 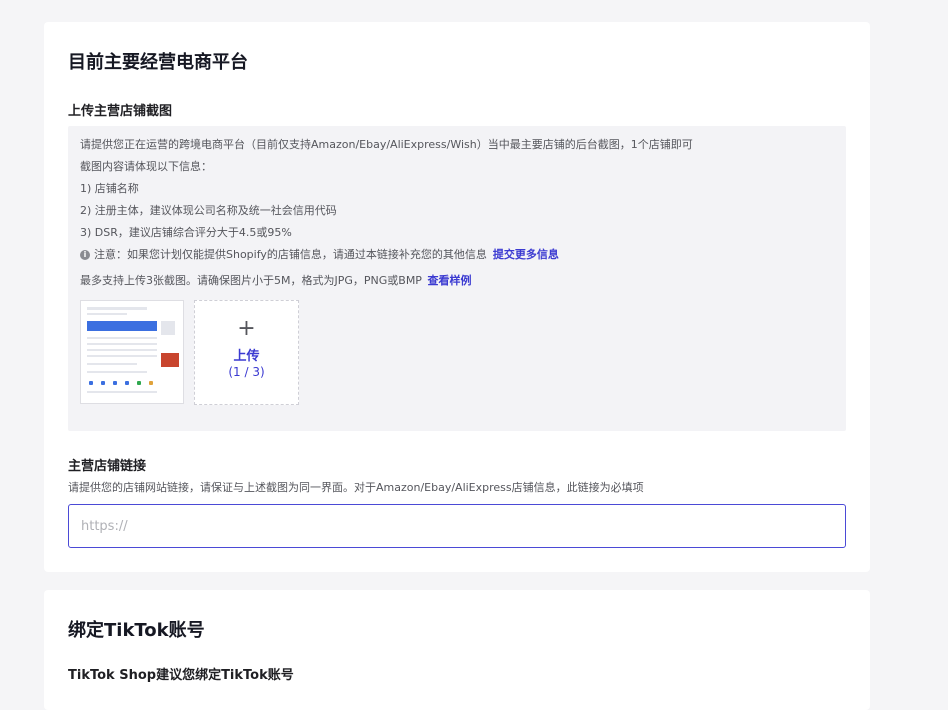 What do you see at coordinates (132, 352) in the screenshot?
I see `uploaded-screenshot-thumbnail` at bounding box center [132, 352].